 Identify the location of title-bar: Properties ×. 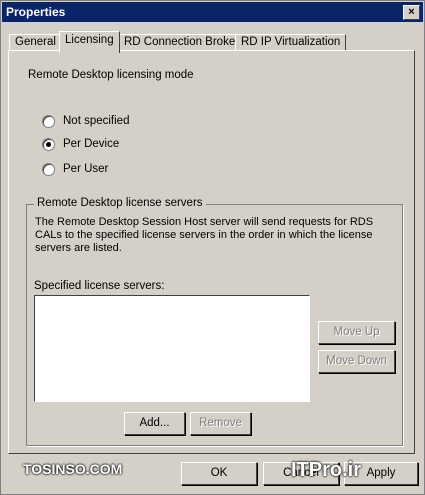
(212, 12).